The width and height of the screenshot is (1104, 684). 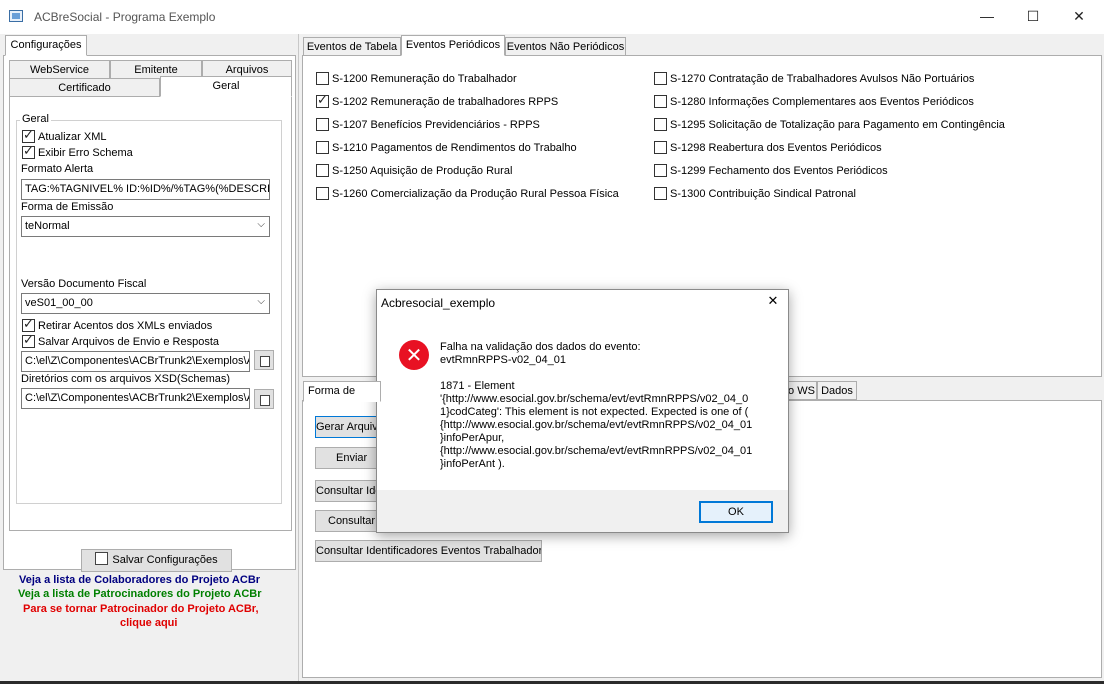 What do you see at coordinates (28, 151) in the screenshot?
I see `exibir-erro-checkbox` at bounding box center [28, 151].